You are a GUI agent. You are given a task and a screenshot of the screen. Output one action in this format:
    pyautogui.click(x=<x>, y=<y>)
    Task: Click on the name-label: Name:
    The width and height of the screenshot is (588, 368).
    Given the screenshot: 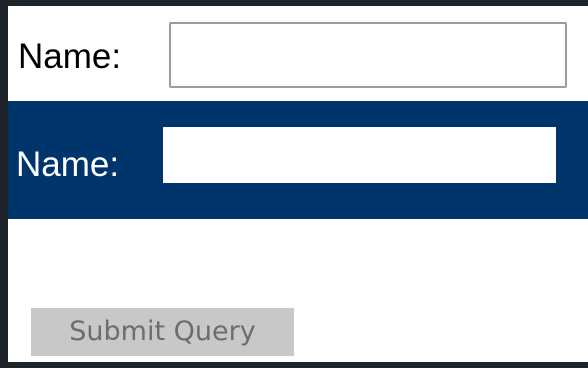 What is the action you would take?
    pyautogui.click(x=70, y=56)
    